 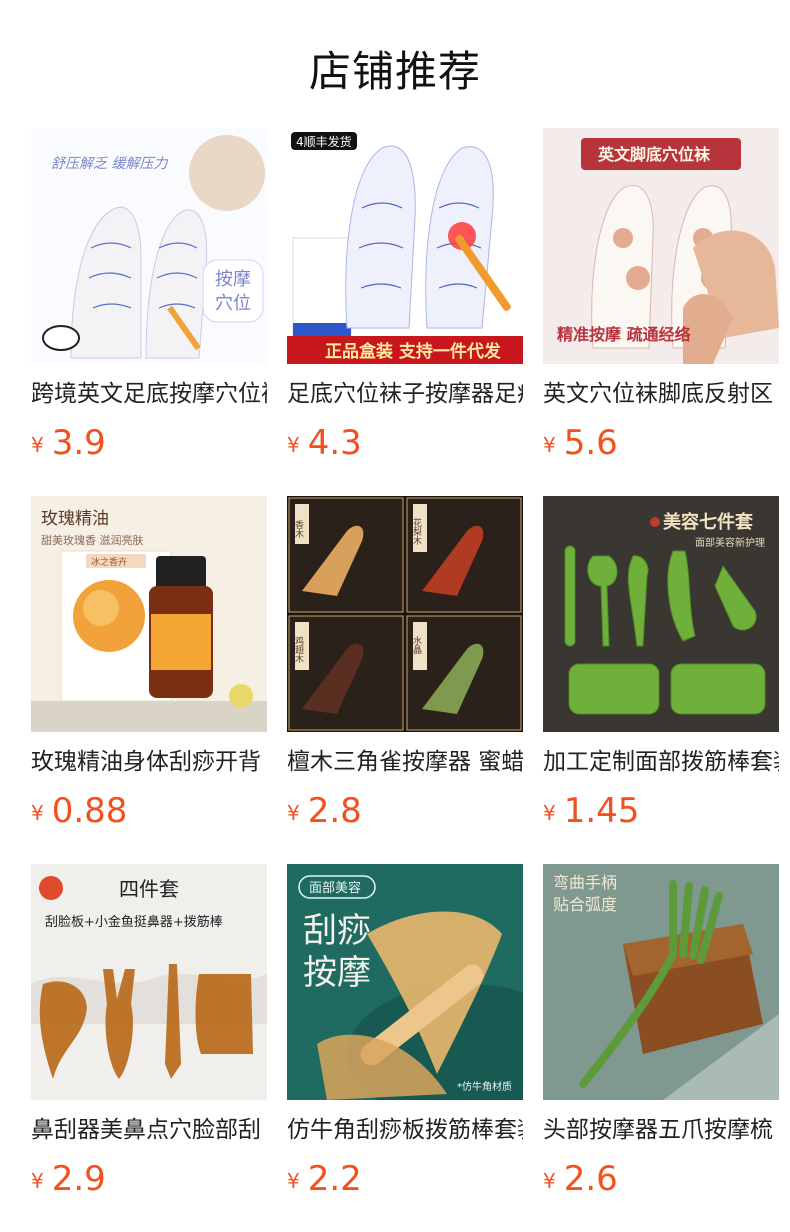 I want to click on price-value: 4.3, so click(x=334, y=443).